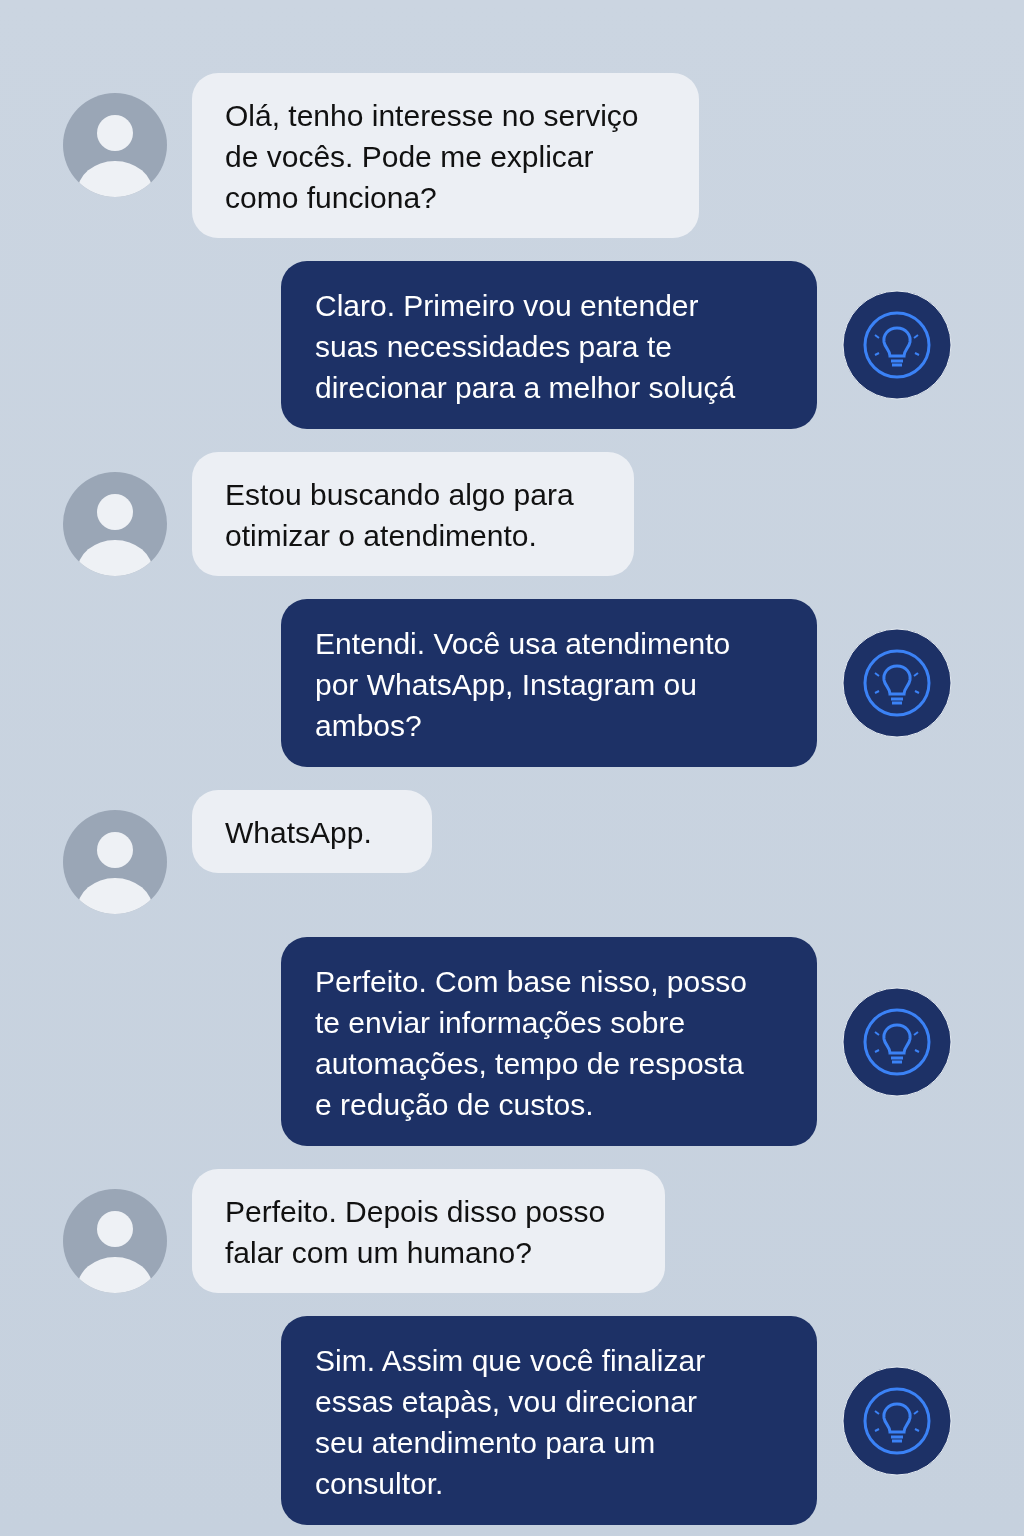 This screenshot has width=1024, height=1536. Describe the element at coordinates (549, 1041) in the screenshot. I see `bot-message: Perfeito. Com base nisso, posso te enviar informações sobre automações, tempo de resposta e redução de custos.` at that location.